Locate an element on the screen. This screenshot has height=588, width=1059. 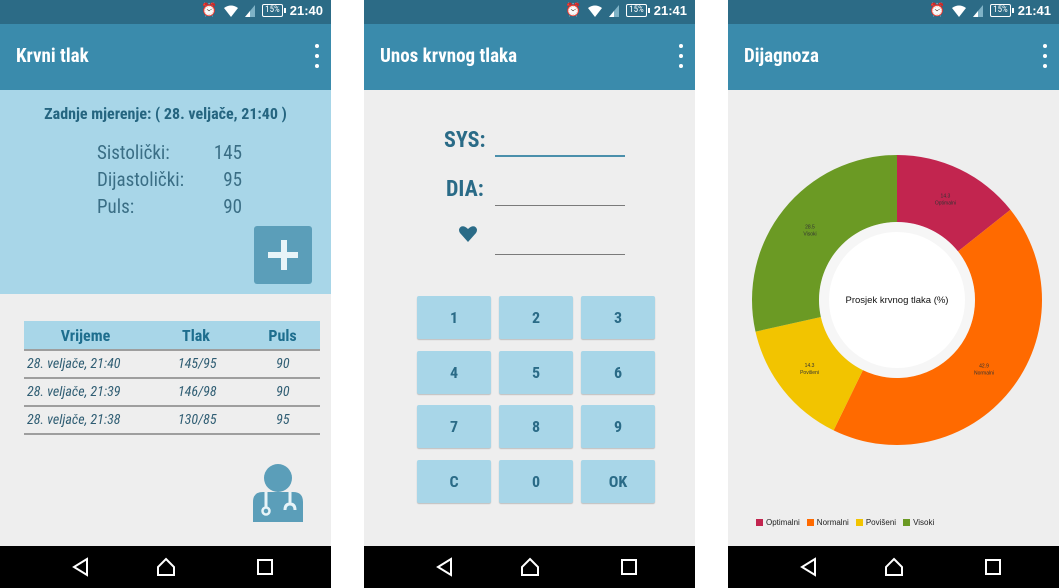
slice-name-label: Povišeni is located at coordinates (809, 373).